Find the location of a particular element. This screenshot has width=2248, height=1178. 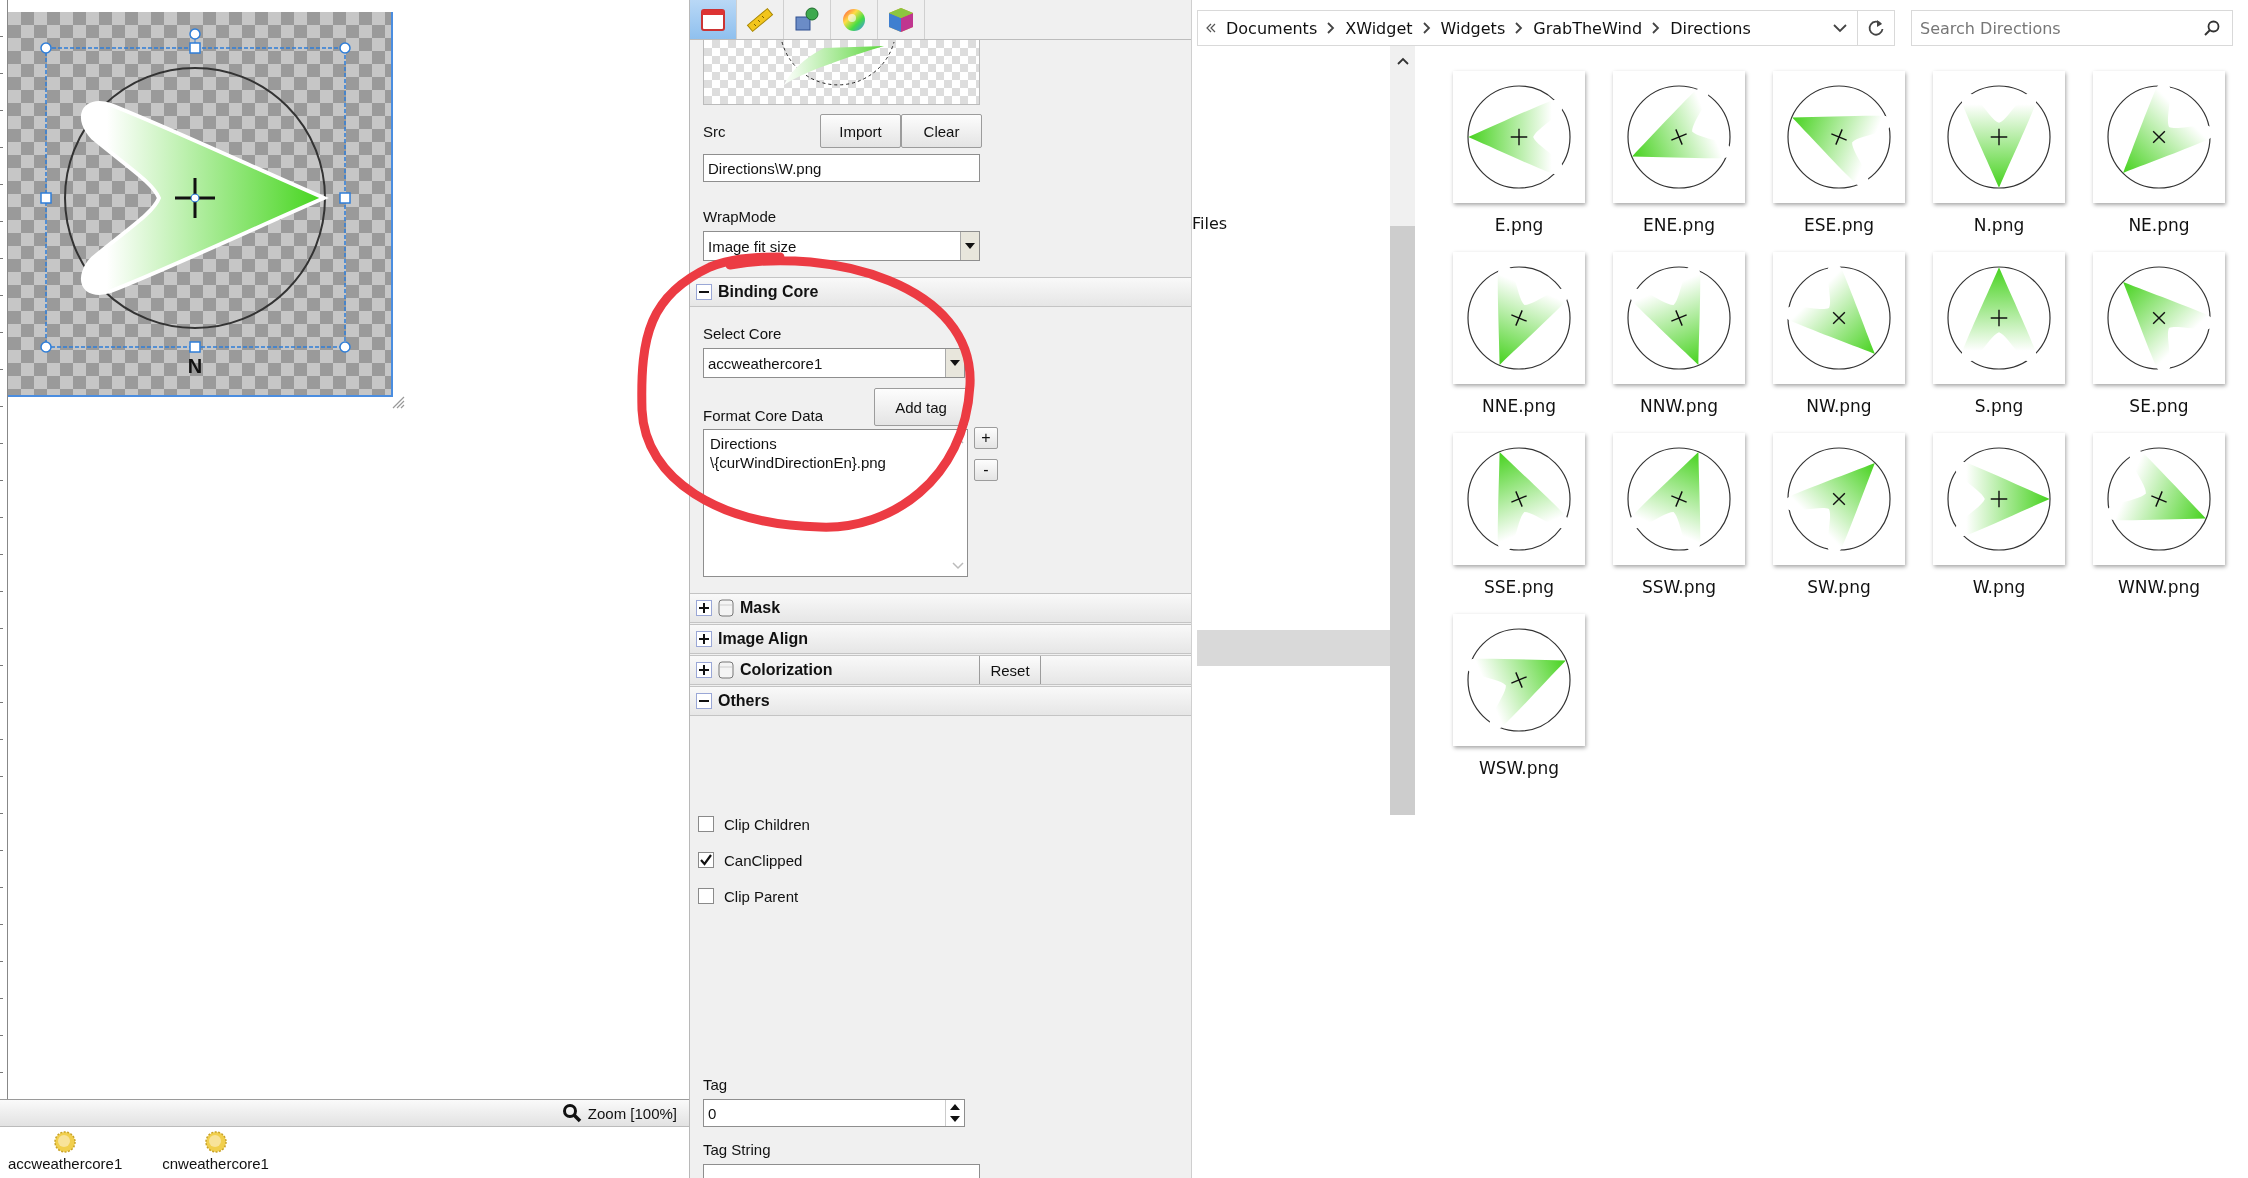

breadcrumb: GrabTheWind is located at coordinates (1588, 28).